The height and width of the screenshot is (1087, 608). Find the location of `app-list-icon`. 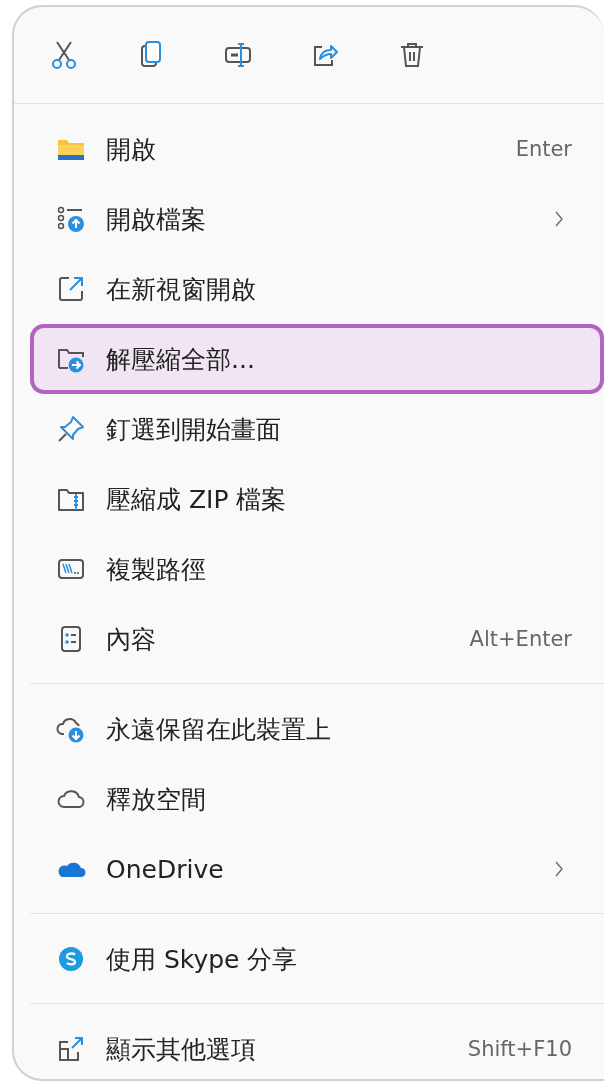

app-list-icon is located at coordinates (71, 219).